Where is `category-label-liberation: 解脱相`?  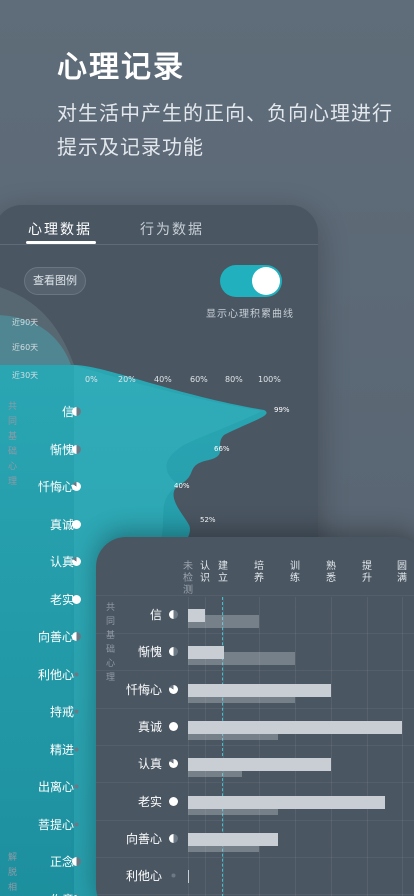
category-label-liberation: 解脱相 is located at coordinates (13, 873).